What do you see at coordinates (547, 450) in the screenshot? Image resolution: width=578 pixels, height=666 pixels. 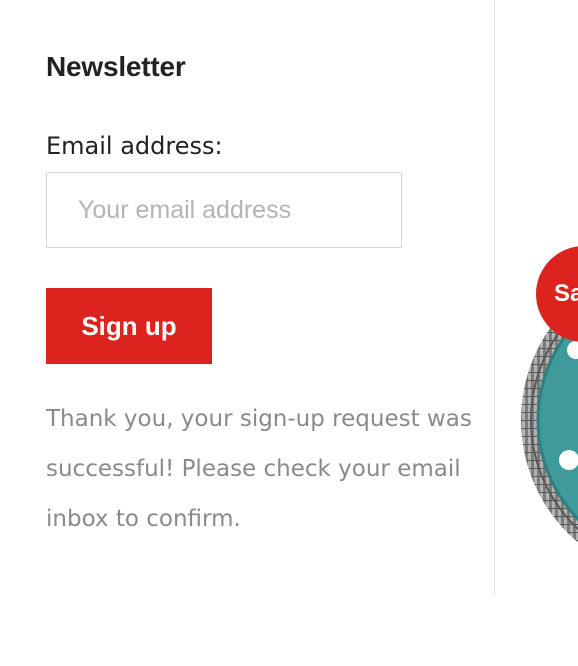 I see `diamond-saw-blade-icon` at bounding box center [547, 450].